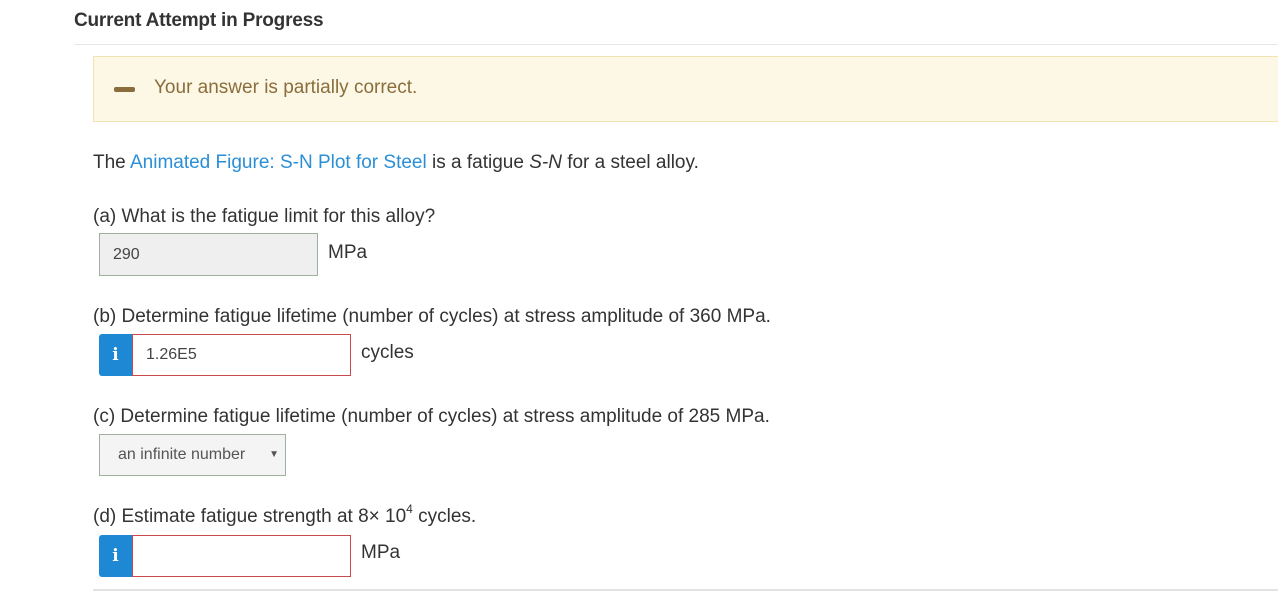 This screenshot has height=592, width=1278. I want to click on question-d-exponent: 4, so click(409, 508).